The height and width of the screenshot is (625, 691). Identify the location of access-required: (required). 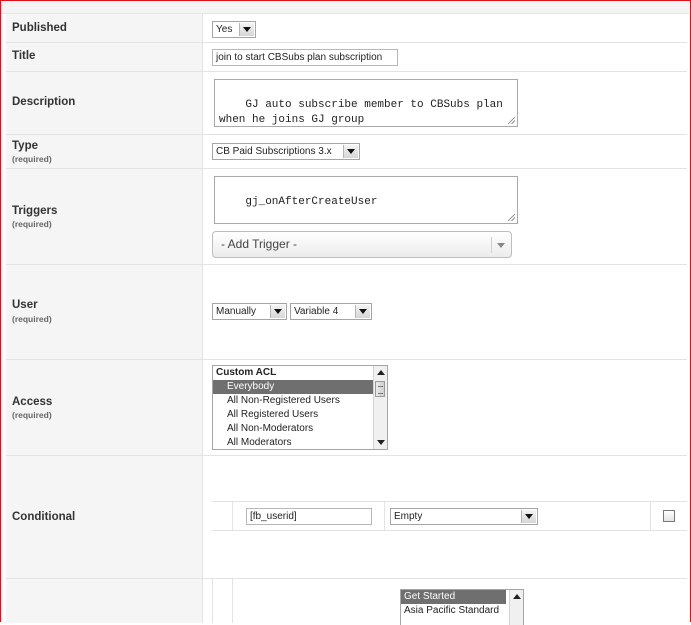
(32, 415).